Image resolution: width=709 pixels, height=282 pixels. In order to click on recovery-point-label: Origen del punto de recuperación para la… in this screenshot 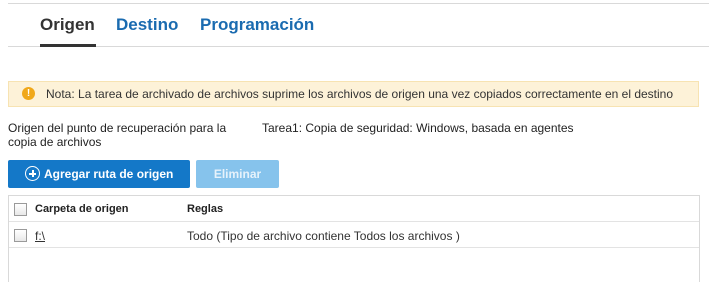, I will do `click(117, 135)`.